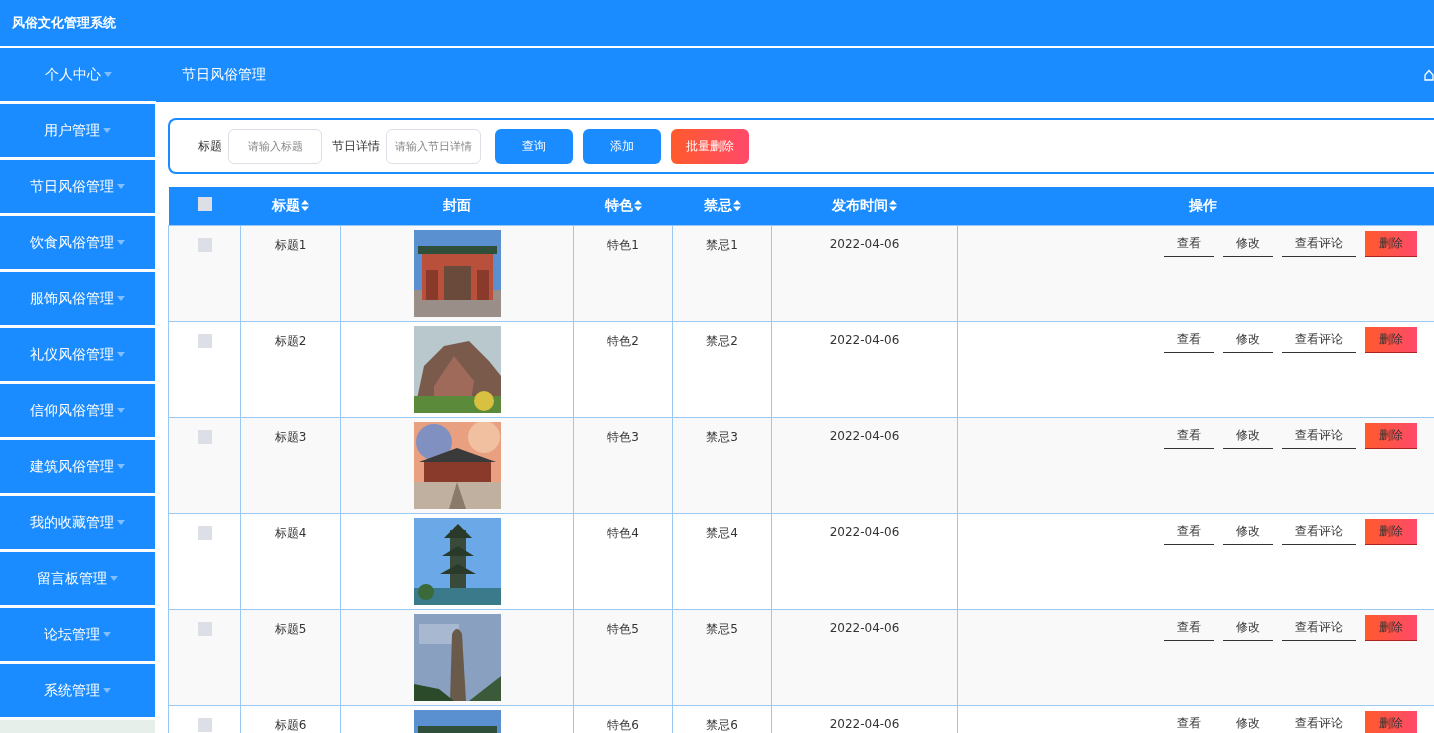  What do you see at coordinates (290, 341) in the screenshot?
I see `table-cell-text: 标题2` at bounding box center [290, 341].